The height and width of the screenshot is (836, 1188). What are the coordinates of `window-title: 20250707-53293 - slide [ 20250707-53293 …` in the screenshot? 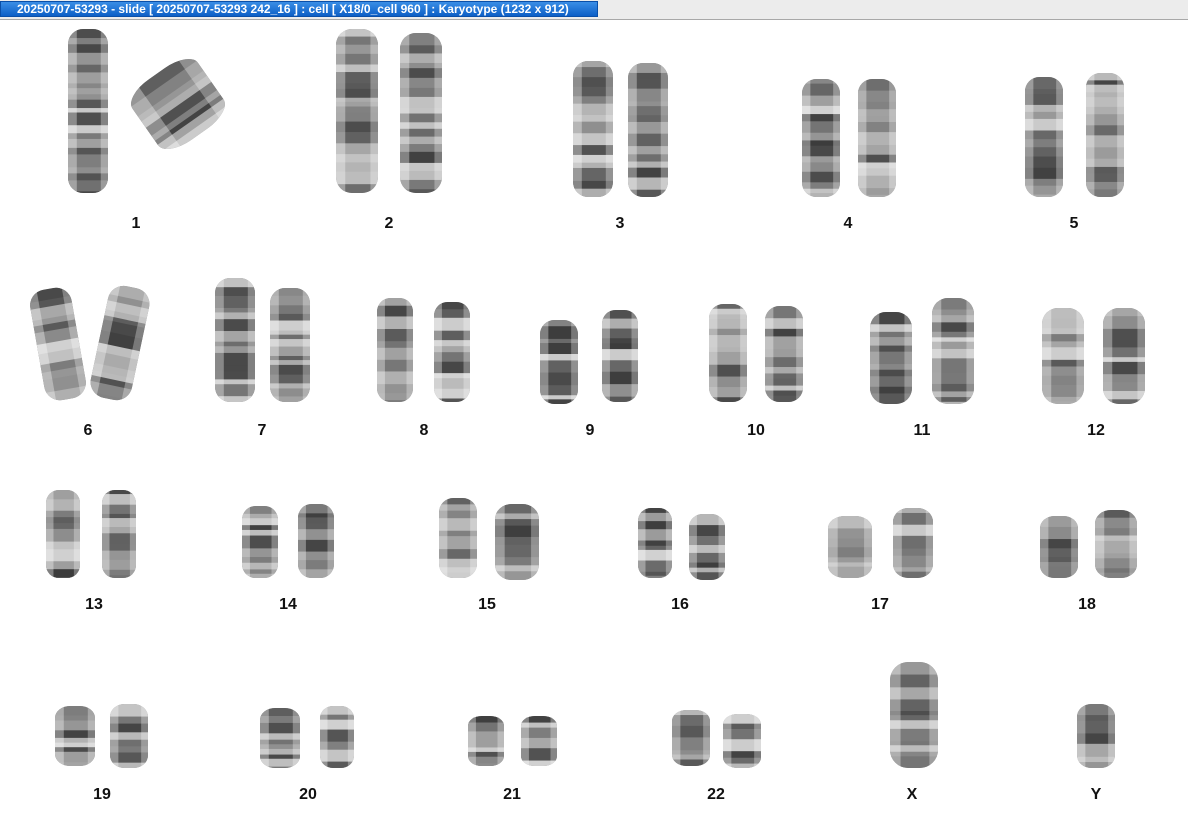 It's located at (299, 9).